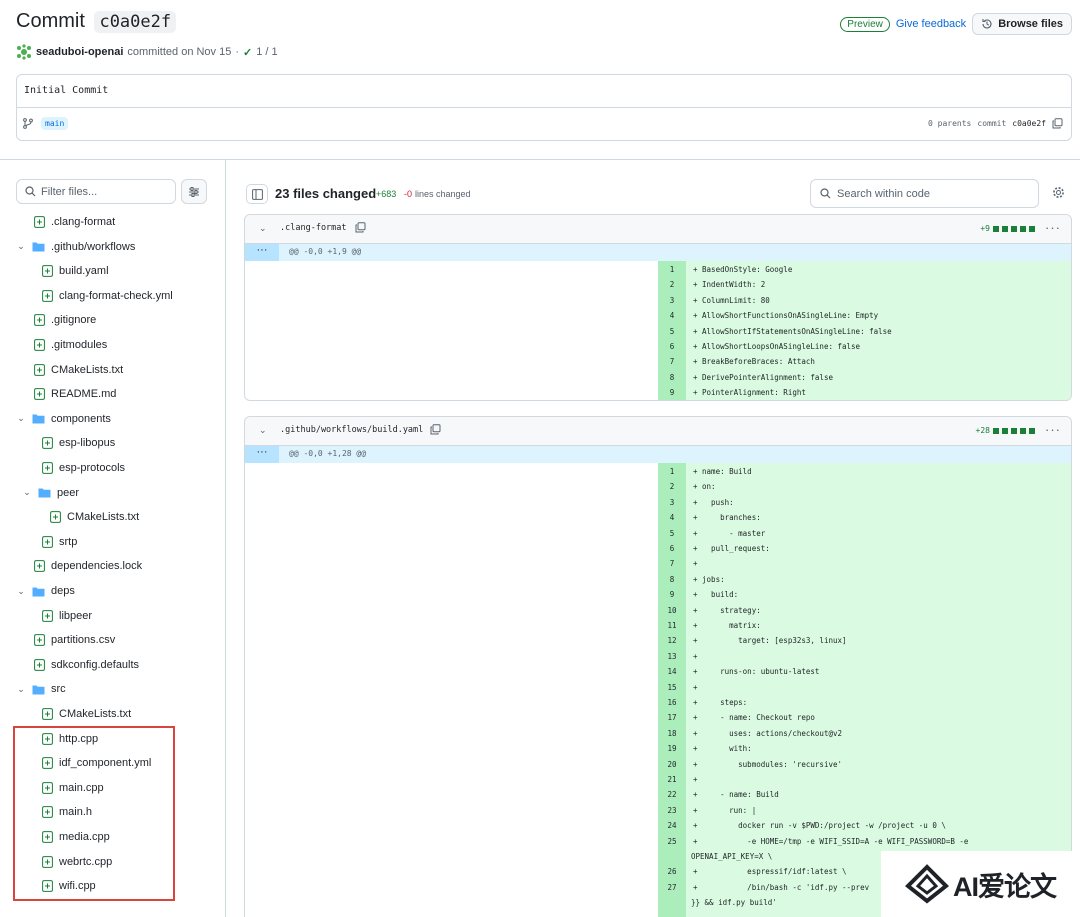  What do you see at coordinates (41, 689) in the screenshot?
I see `tree-folder: ⌄ src` at bounding box center [41, 689].